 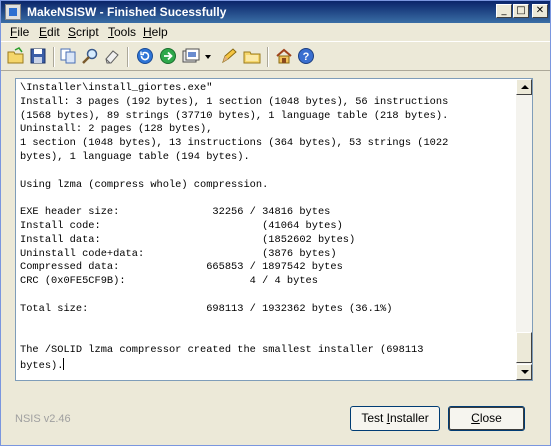 I want to click on window-title: MakeNSISW - Finished Sucessfully, so click(x=127, y=12).